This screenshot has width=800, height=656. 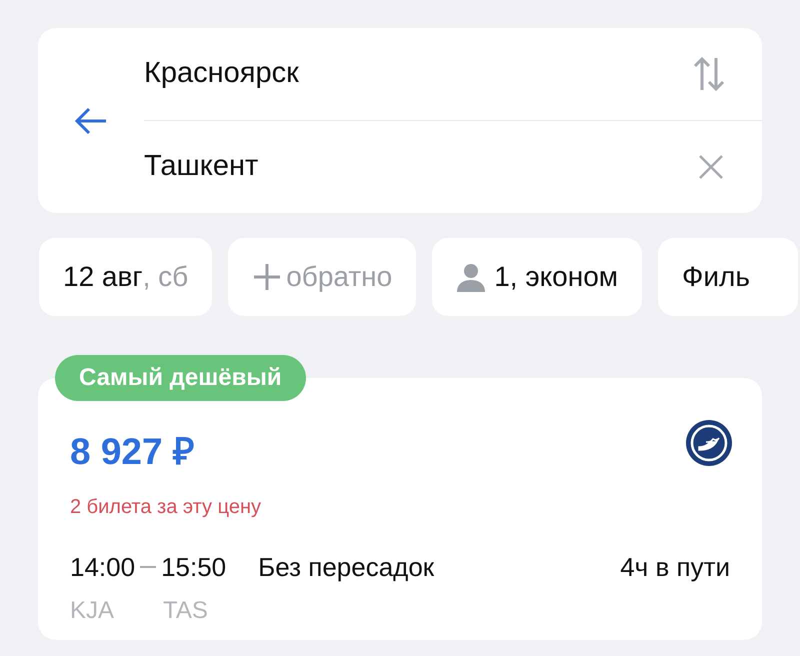 What do you see at coordinates (418, 74) in the screenshot?
I see `origin-field: Красноярск` at bounding box center [418, 74].